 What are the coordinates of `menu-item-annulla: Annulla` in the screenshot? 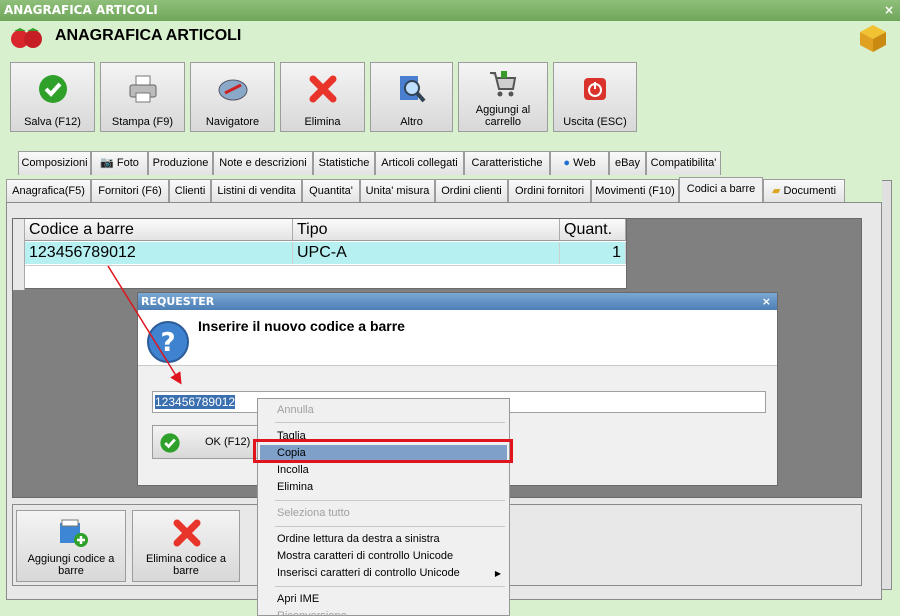 It's located at (383, 410).